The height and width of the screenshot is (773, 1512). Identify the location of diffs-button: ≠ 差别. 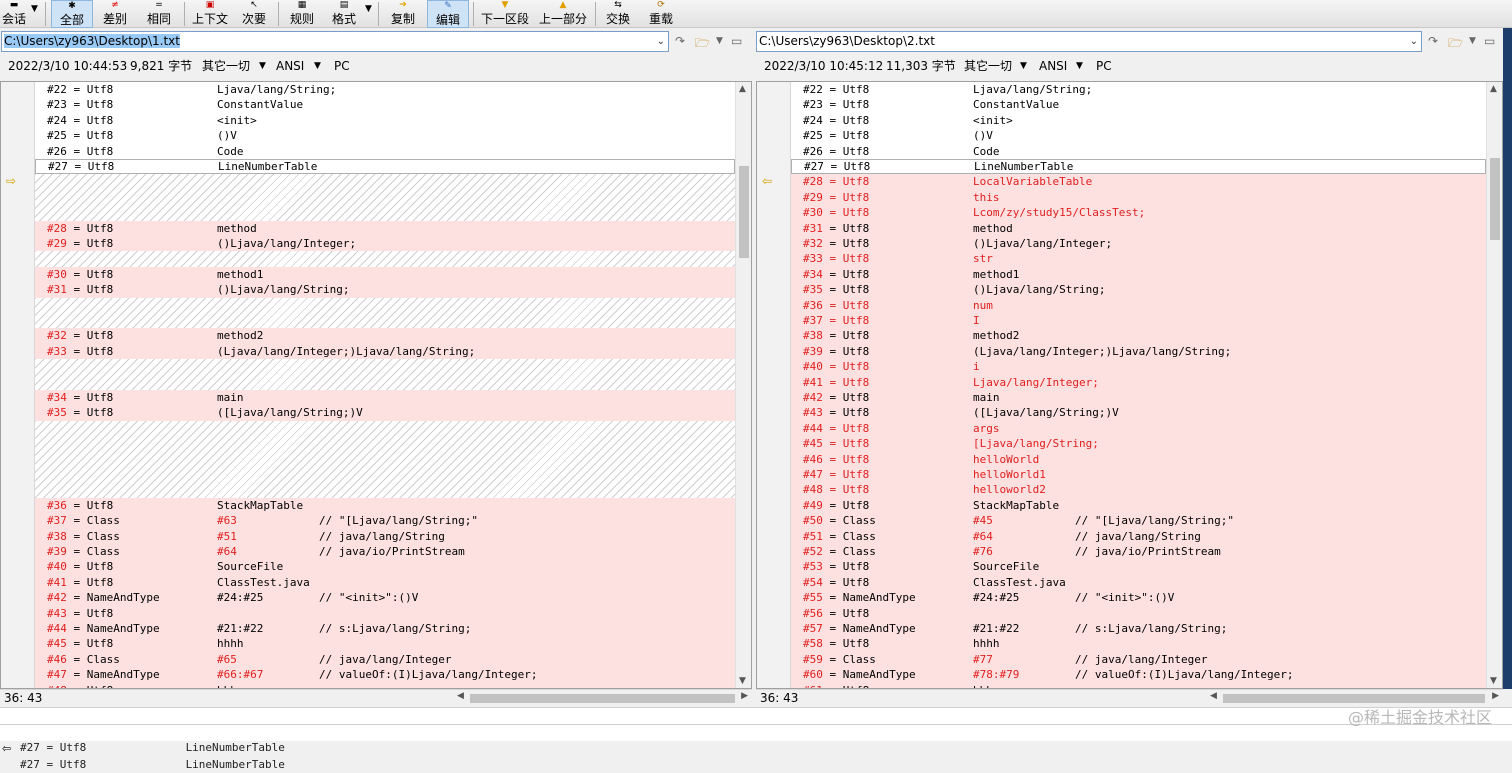
(115, 14).